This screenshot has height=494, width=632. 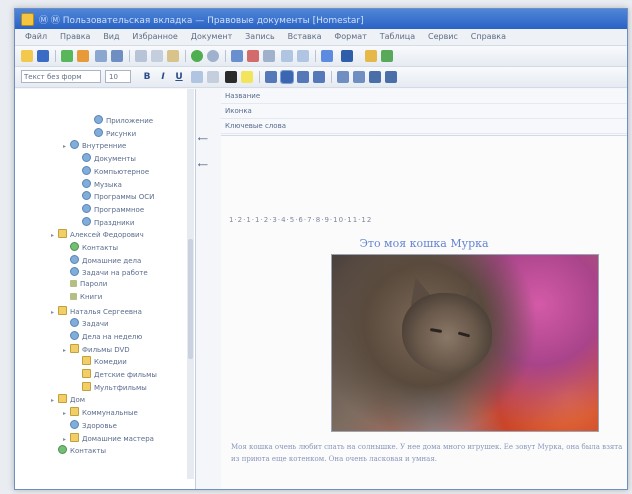 What do you see at coordinates (287, 77) in the screenshot?
I see `align-center-icon` at bounding box center [287, 77].